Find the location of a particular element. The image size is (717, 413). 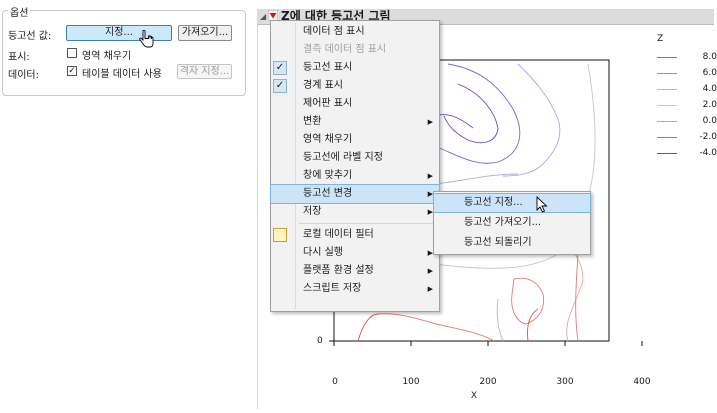

menu-item-label: 로컬 데이터 필터 is located at coordinates (338, 234).